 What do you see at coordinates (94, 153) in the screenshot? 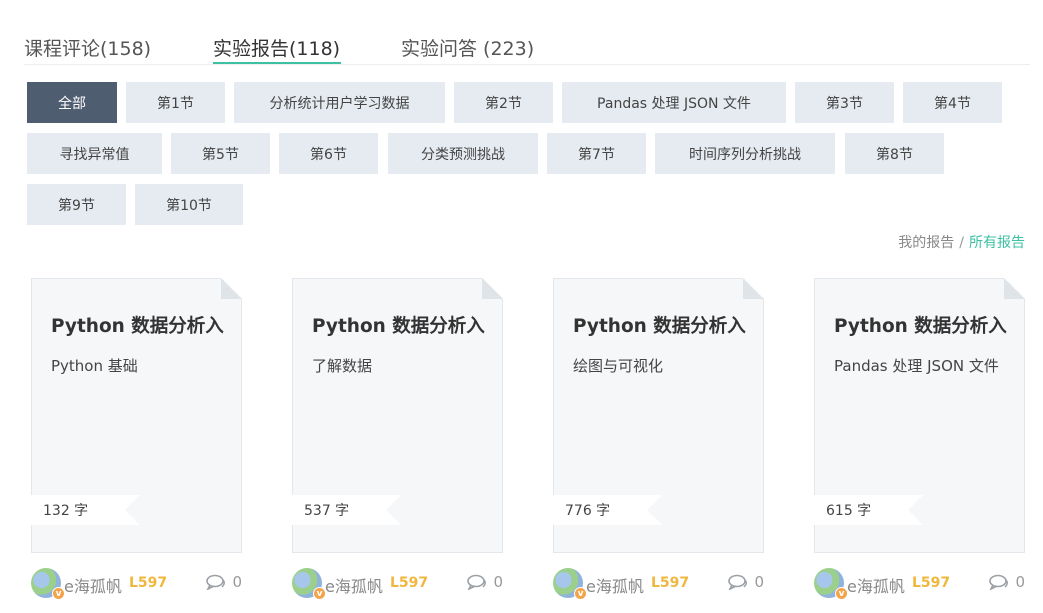
I see `filter-outliers: 寻找异常值` at bounding box center [94, 153].